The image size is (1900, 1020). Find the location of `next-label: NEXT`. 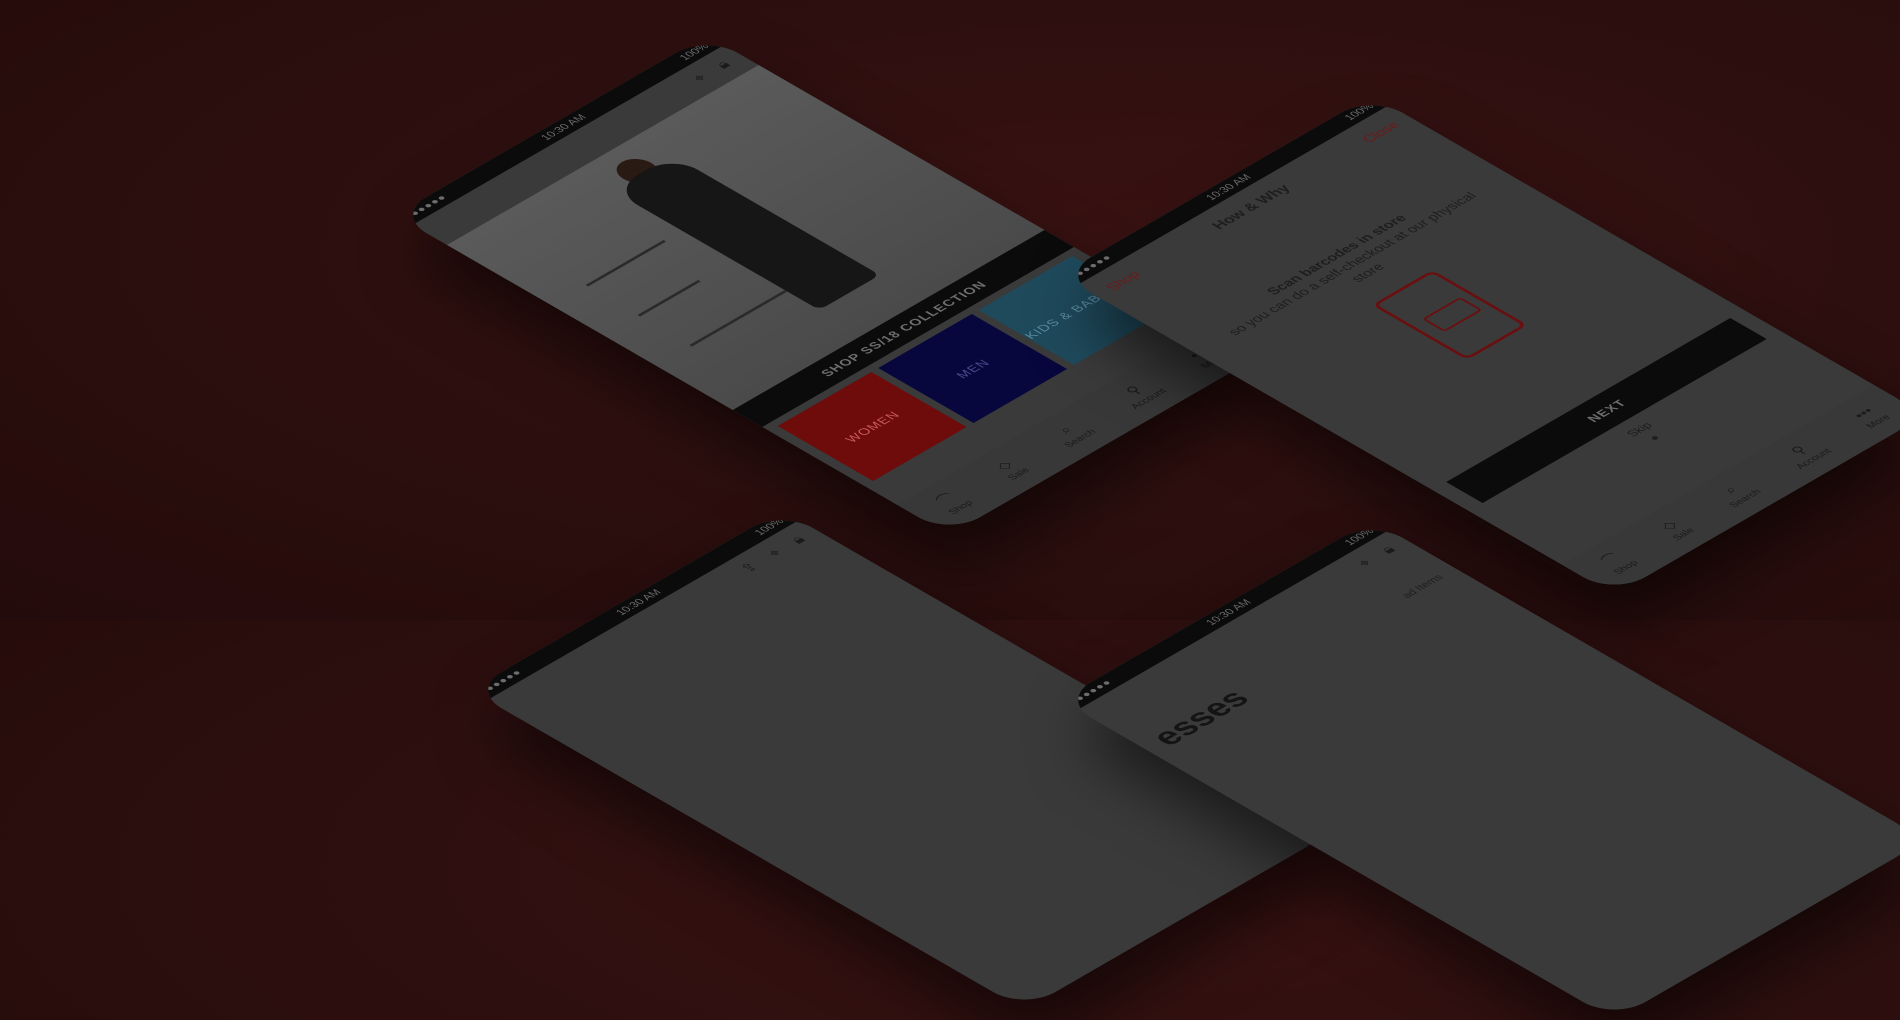

next-label: NEXT is located at coordinates (1606, 410).